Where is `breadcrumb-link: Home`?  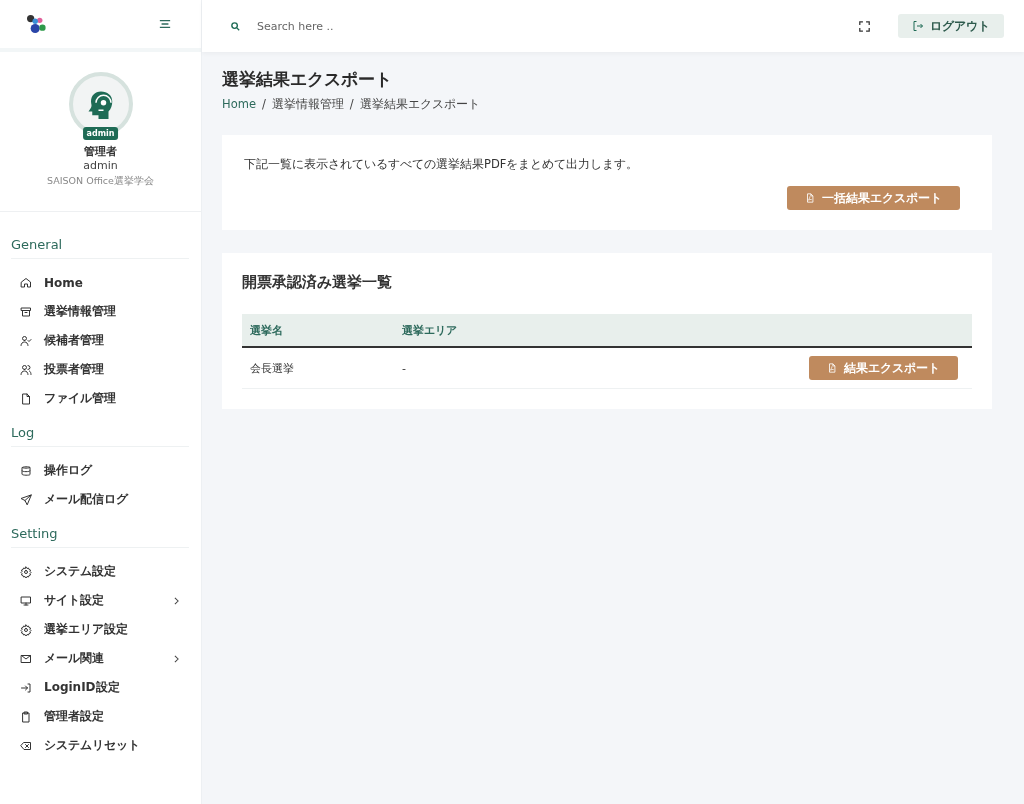 breadcrumb-link: Home is located at coordinates (239, 104).